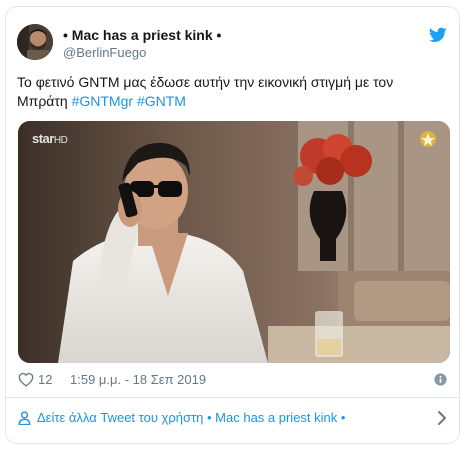 The height and width of the screenshot is (454, 461). I want to click on display-name: • Mac has a priest kink •, so click(142, 35).